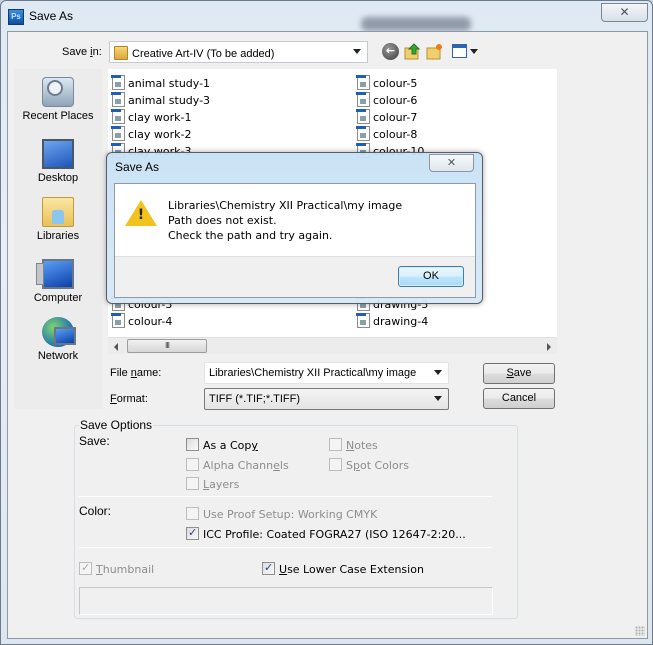 This screenshot has width=653, height=645. What do you see at coordinates (285, 547) in the screenshot?
I see `options-separator` at bounding box center [285, 547].